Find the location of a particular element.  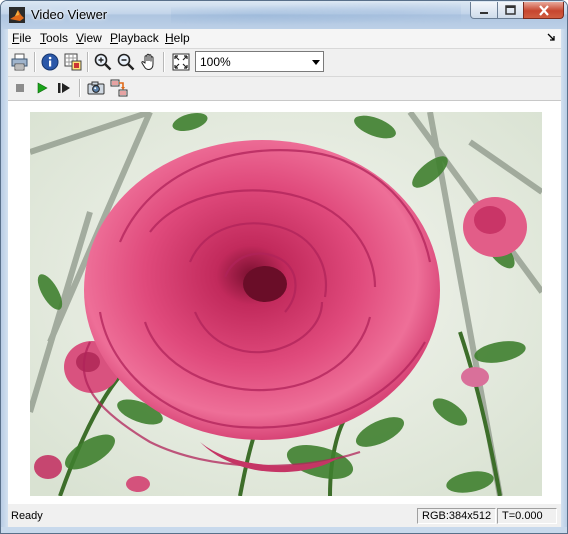

menu-view: View is located at coordinates (89, 38).